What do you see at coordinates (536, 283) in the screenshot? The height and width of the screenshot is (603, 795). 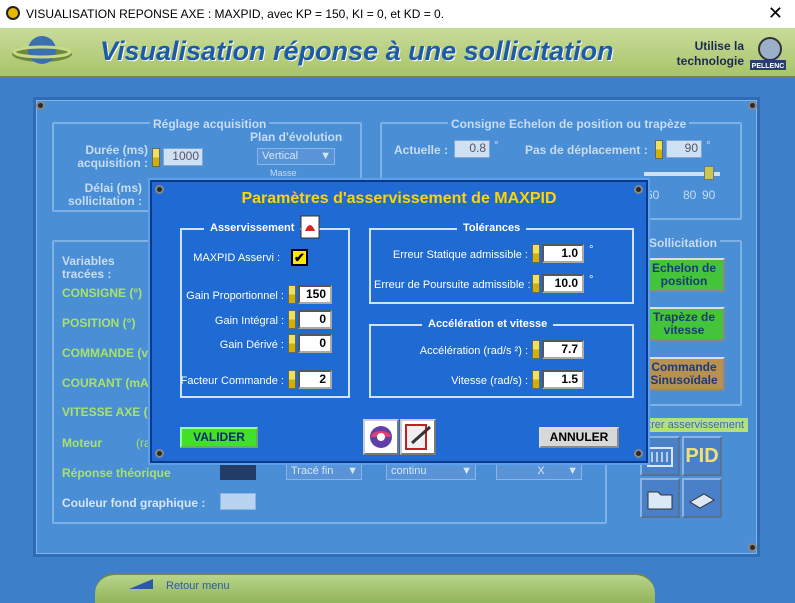 I see `poursuite-spinner` at bounding box center [536, 283].